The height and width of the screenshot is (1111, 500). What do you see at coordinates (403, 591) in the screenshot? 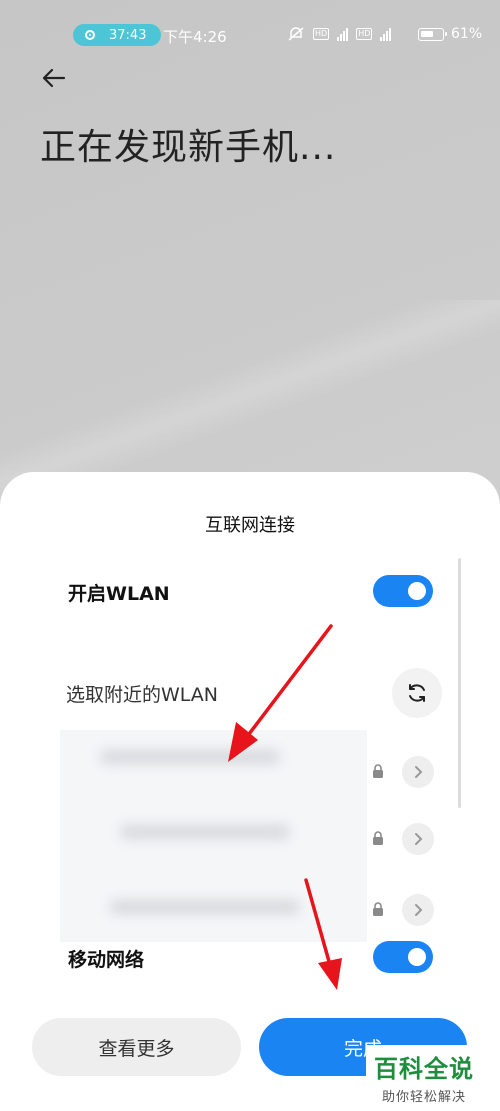
I see `wlan-toggle` at bounding box center [403, 591].